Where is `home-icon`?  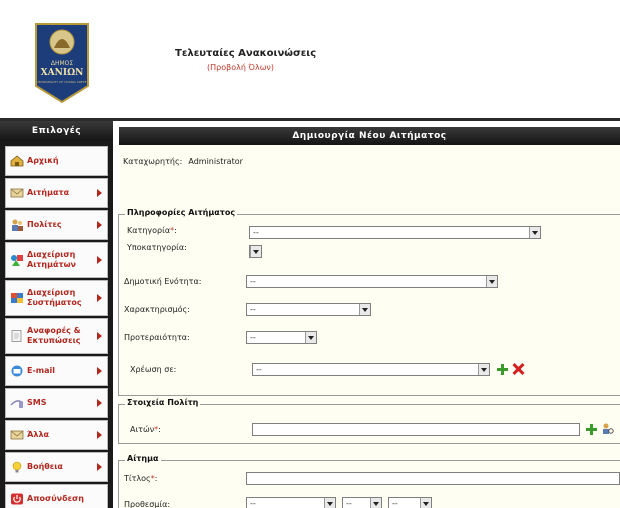
home-icon is located at coordinates (17, 161).